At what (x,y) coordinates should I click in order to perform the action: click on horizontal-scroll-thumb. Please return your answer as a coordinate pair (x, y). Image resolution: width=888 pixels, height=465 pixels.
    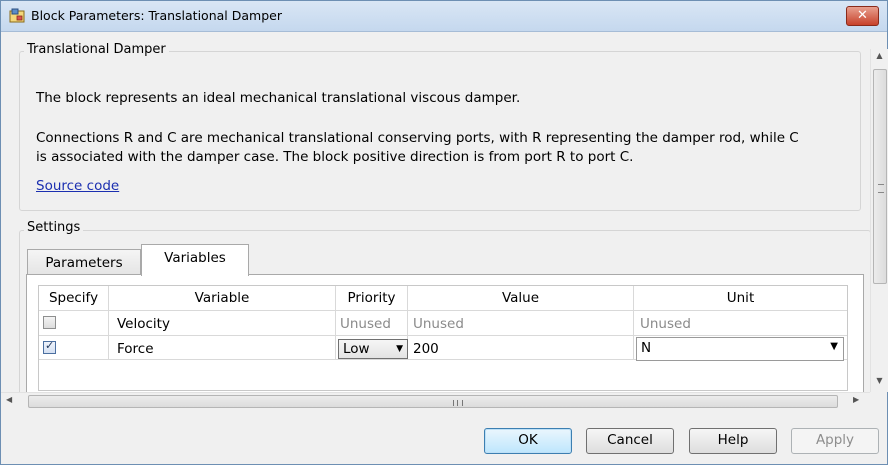
    Looking at the image, I should click on (433, 401).